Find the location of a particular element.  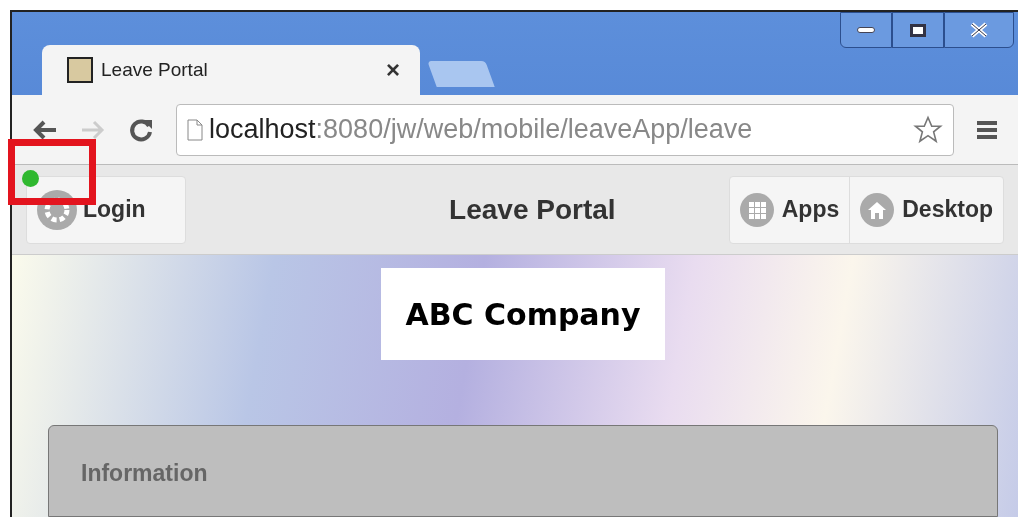

home-icon is located at coordinates (877, 209).